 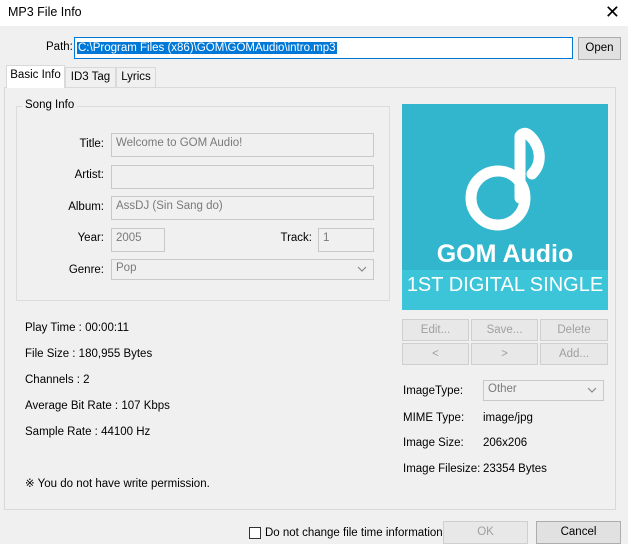 I want to click on artist-label: Artist:, so click(x=89, y=175).